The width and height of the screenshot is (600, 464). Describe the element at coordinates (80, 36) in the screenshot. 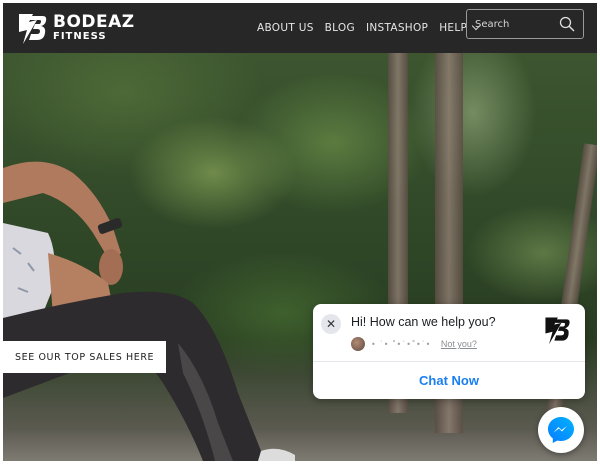

I see `brand-tagline: FITNESS` at that location.